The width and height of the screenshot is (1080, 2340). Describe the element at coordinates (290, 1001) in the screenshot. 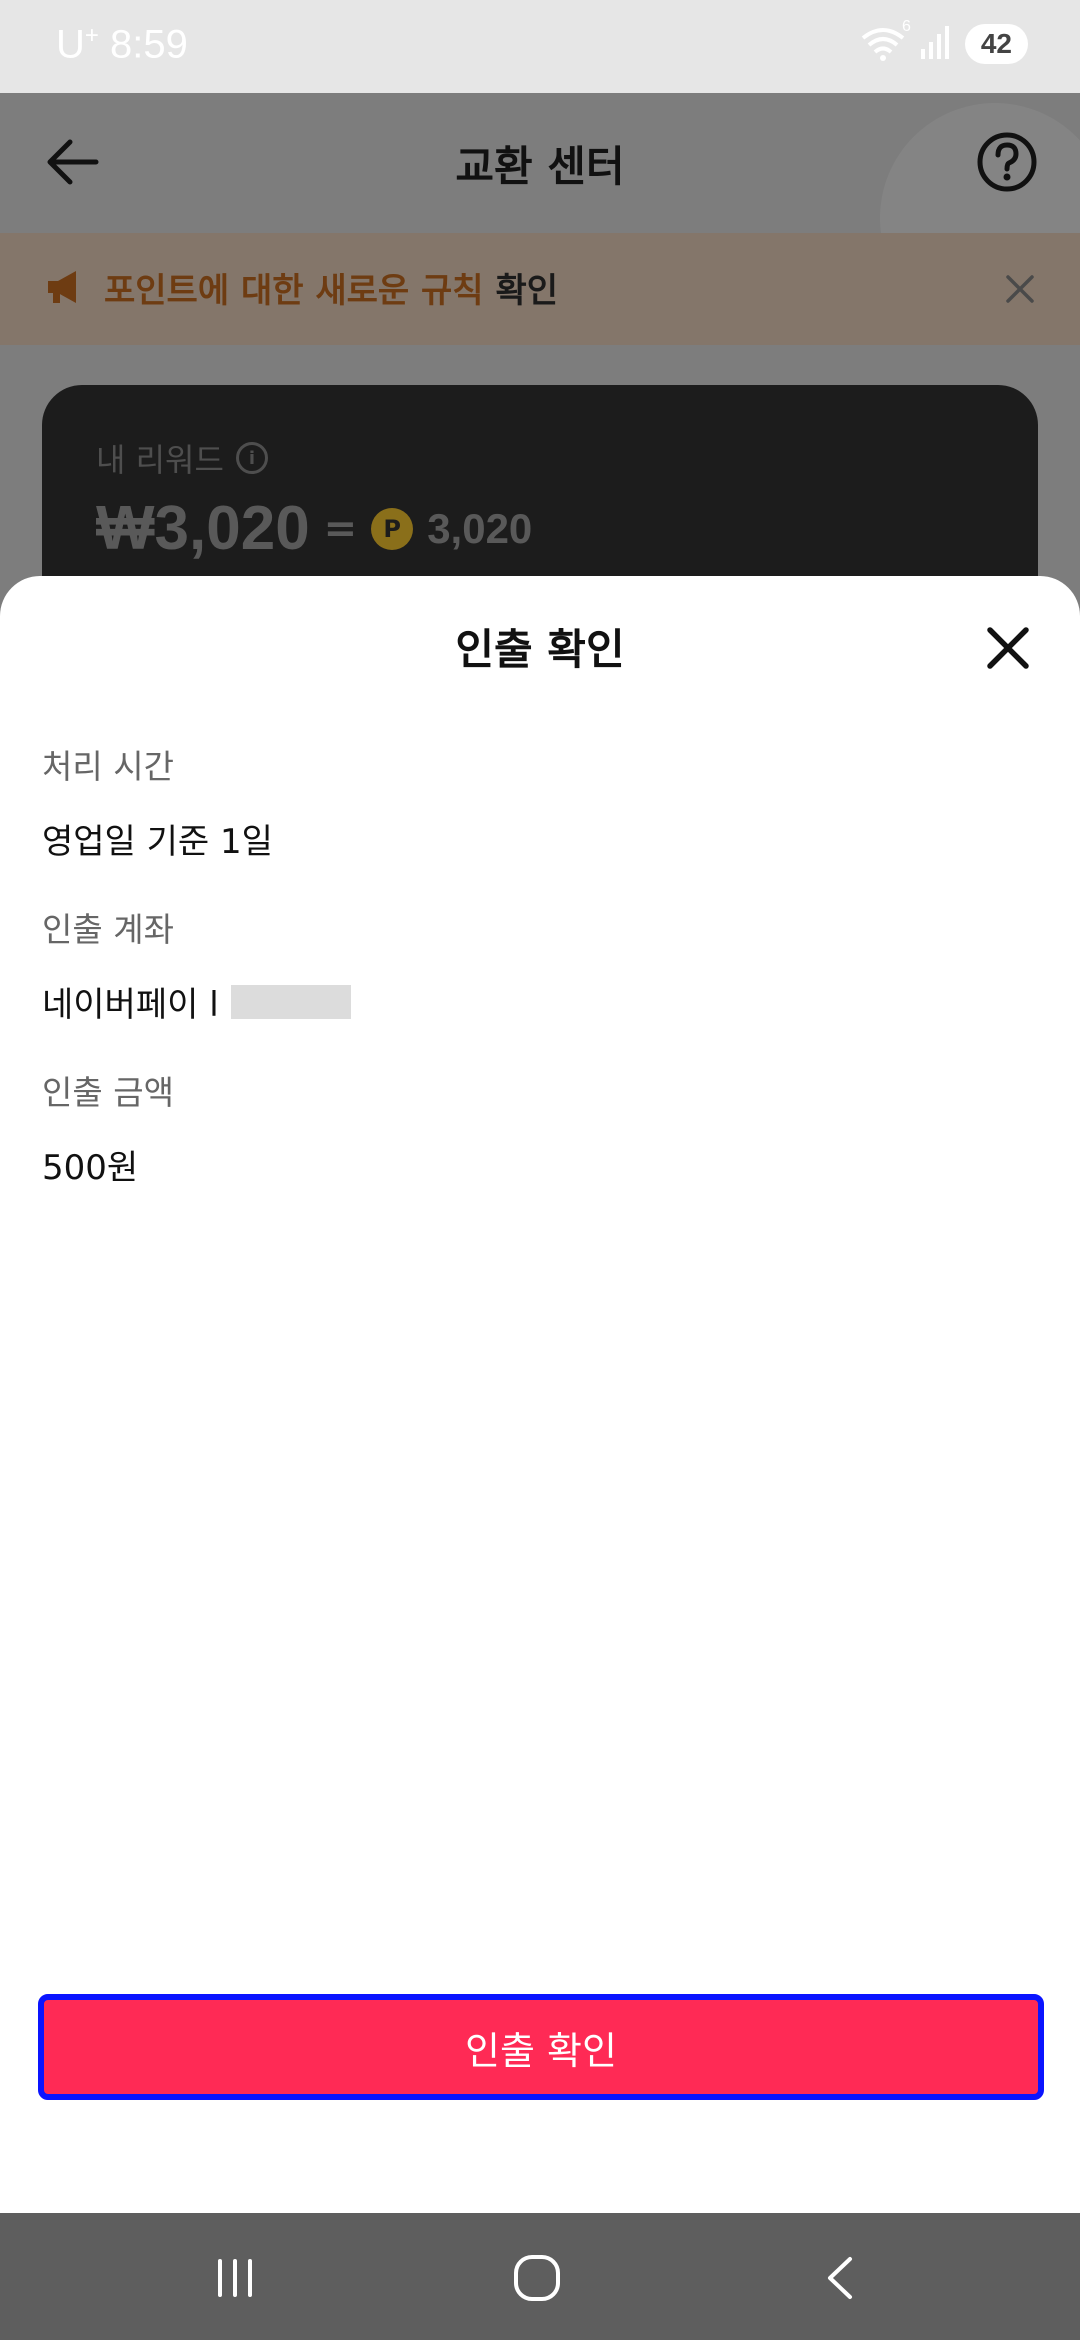

I see `masked-account-number` at that location.